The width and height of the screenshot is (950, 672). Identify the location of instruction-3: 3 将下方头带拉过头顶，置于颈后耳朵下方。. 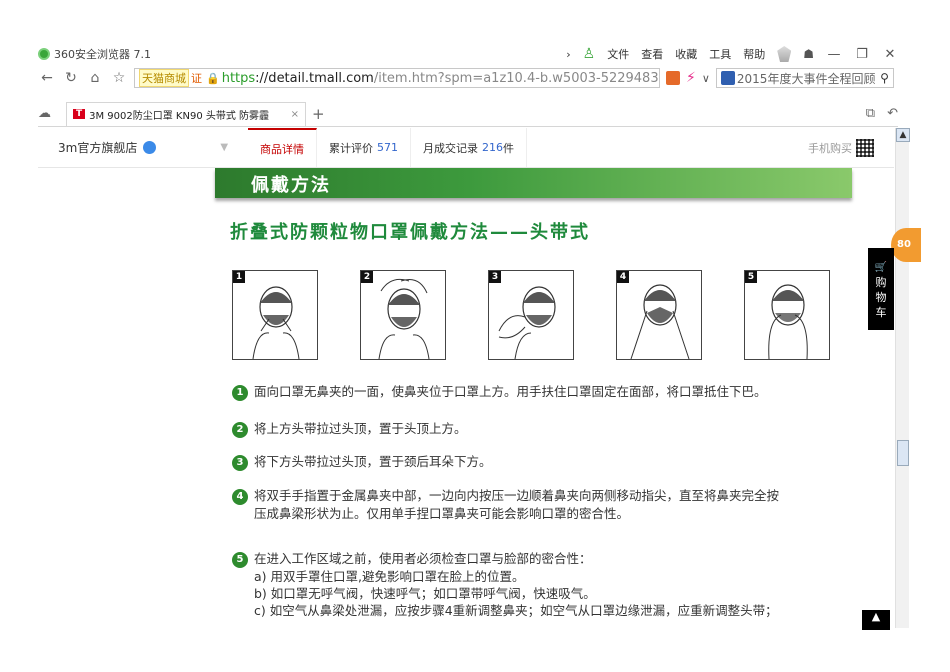
(362, 462).